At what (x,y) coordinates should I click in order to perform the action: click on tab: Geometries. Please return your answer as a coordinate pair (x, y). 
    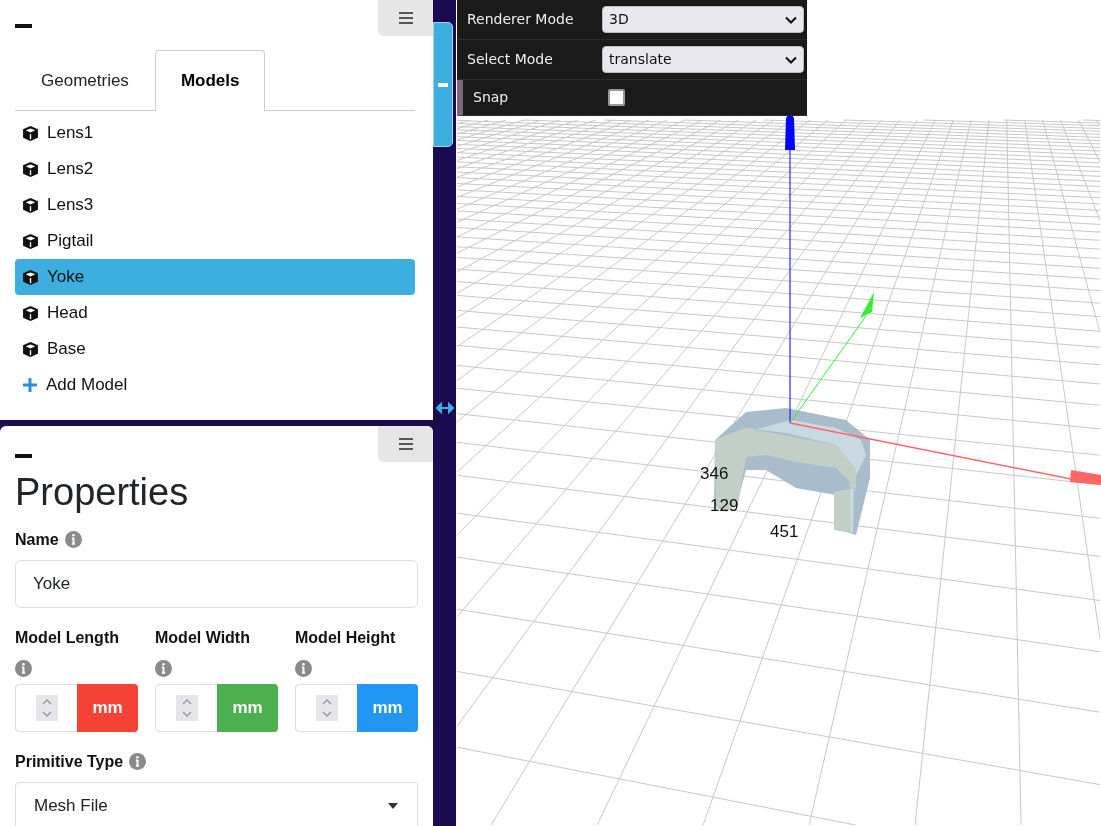
    Looking at the image, I should click on (85, 80).